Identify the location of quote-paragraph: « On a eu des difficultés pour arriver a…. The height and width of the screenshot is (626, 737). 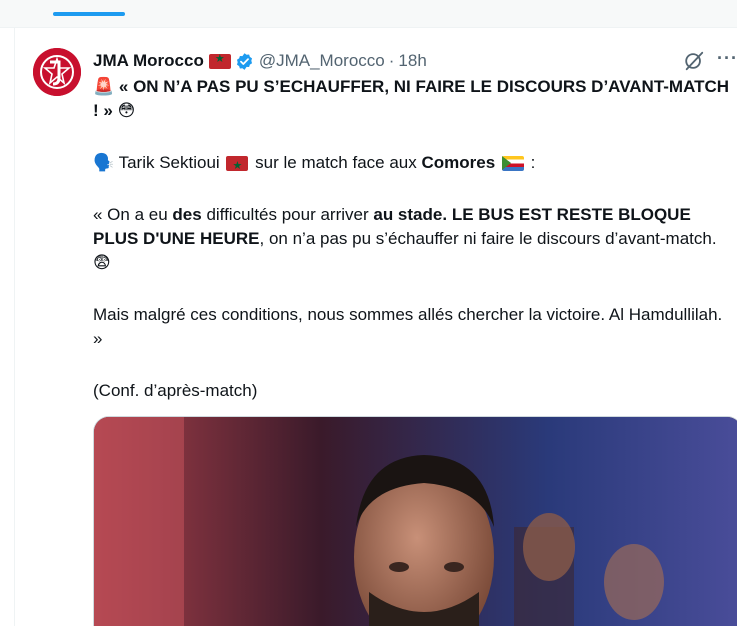
(413, 239).